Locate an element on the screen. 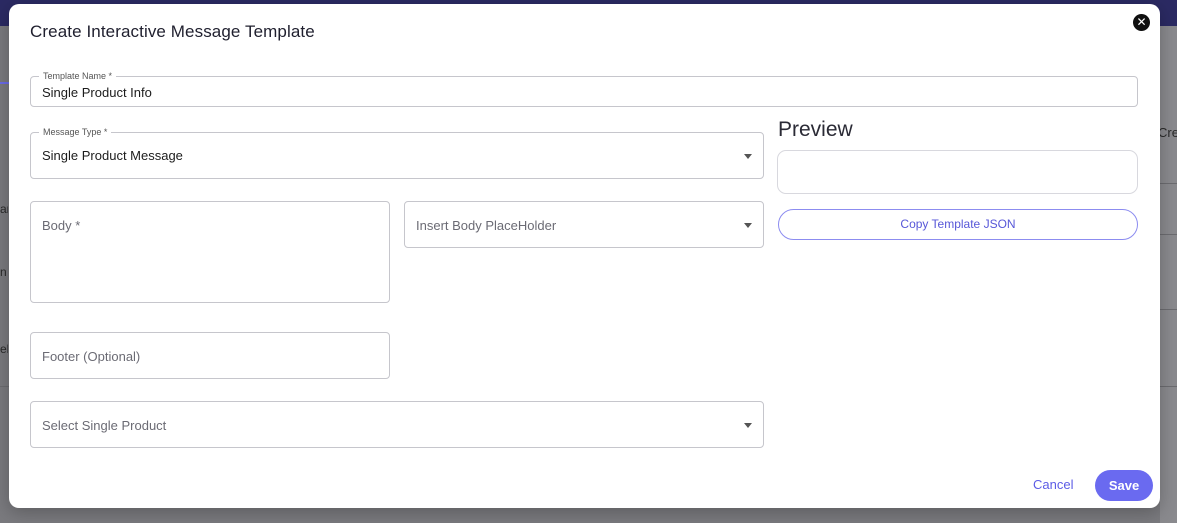  preview-box is located at coordinates (957, 172).